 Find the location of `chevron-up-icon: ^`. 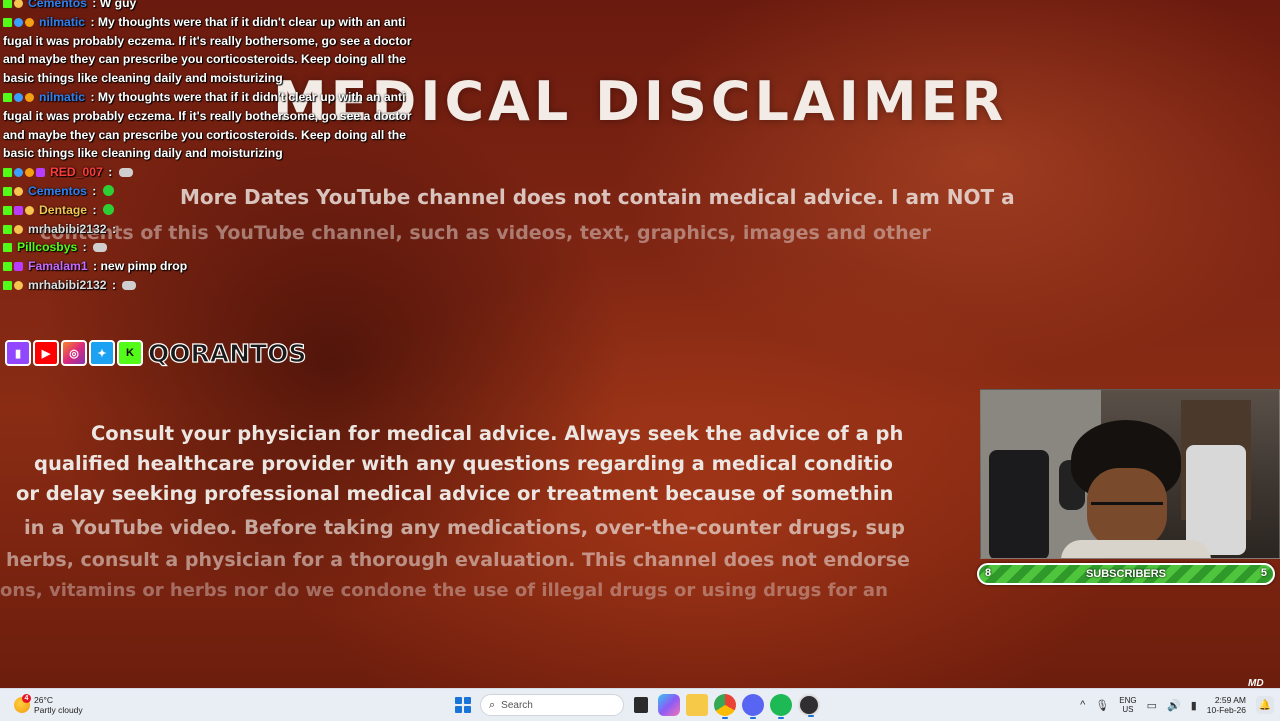

chevron-up-icon: ^ is located at coordinates (1082, 705).